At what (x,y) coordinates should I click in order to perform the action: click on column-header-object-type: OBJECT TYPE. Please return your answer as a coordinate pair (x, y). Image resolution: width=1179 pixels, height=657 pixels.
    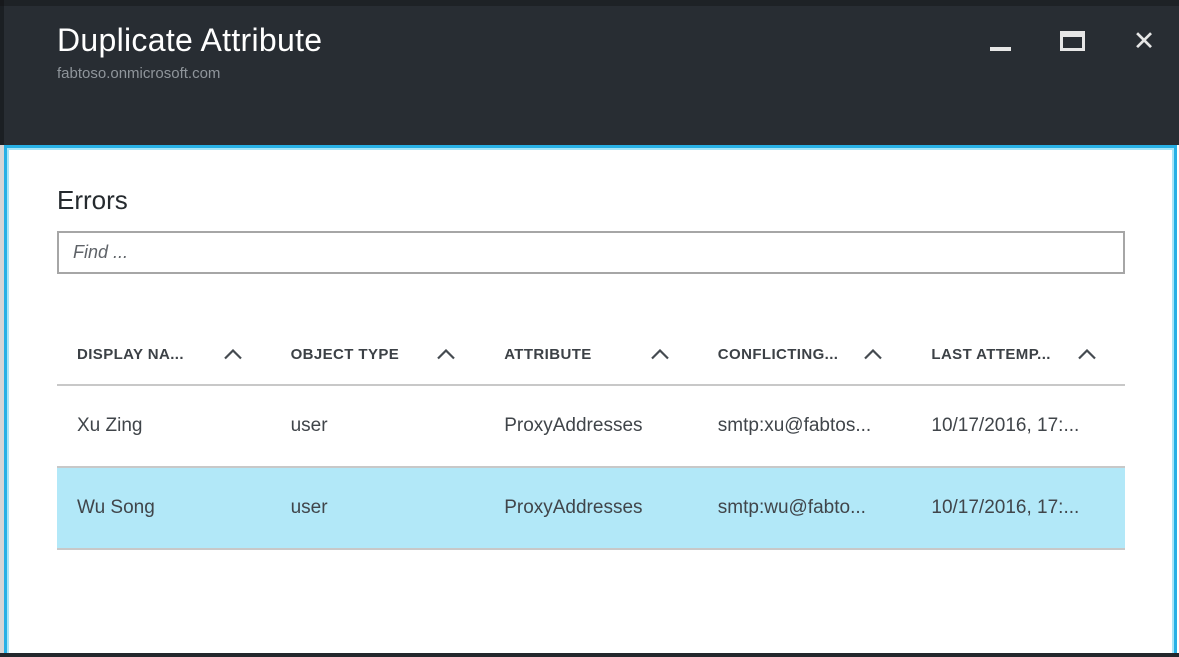
    Looking at the image, I should click on (378, 354).